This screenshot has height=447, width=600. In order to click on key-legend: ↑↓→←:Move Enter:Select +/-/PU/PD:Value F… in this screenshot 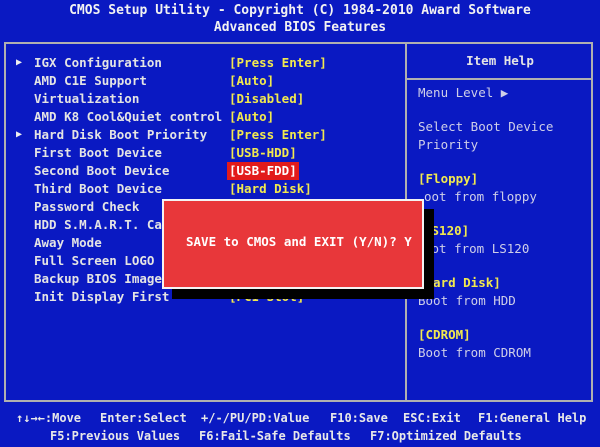, I will do `click(300, 425)`.